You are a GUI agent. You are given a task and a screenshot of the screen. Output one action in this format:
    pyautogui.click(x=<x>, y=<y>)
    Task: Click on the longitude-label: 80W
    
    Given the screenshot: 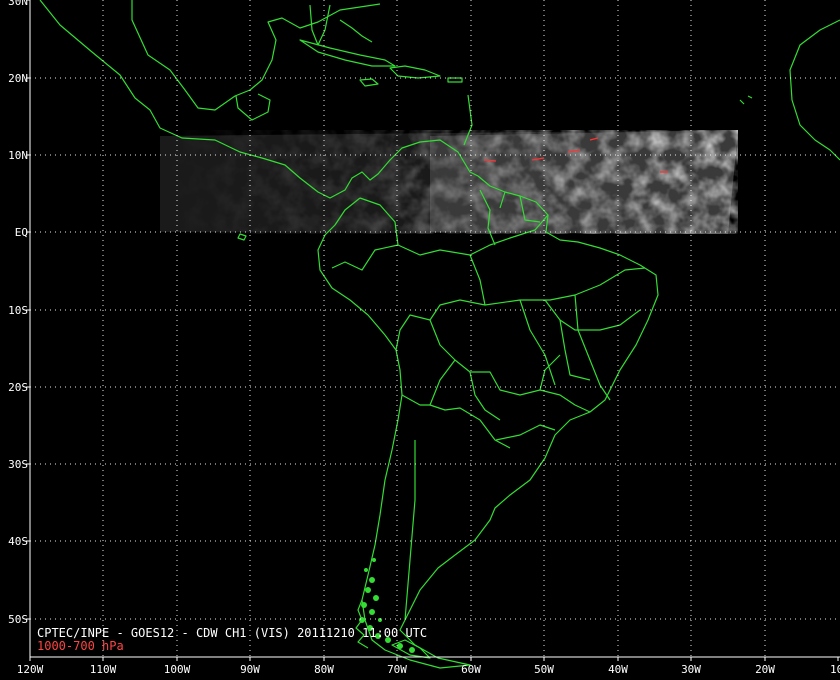 What is the action you would take?
    pyautogui.click(x=324, y=669)
    